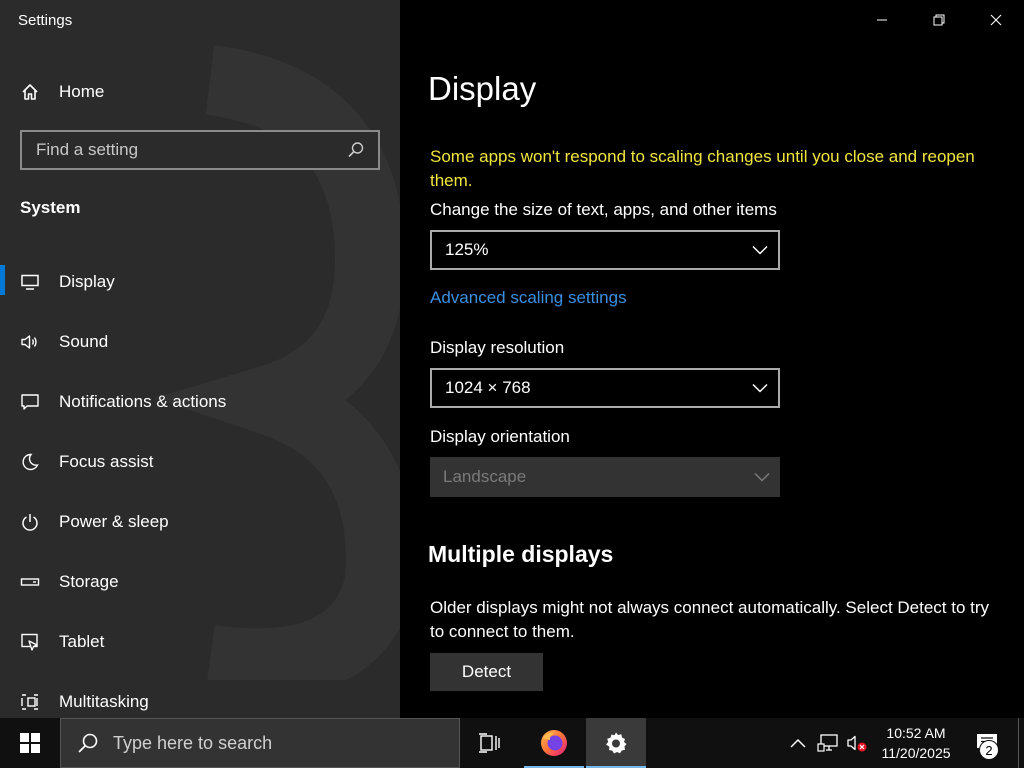 This screenshot has height=768, width=1024. I want to click on advanced-scaling-link: Advanced scaling settings, so click(528, 298).